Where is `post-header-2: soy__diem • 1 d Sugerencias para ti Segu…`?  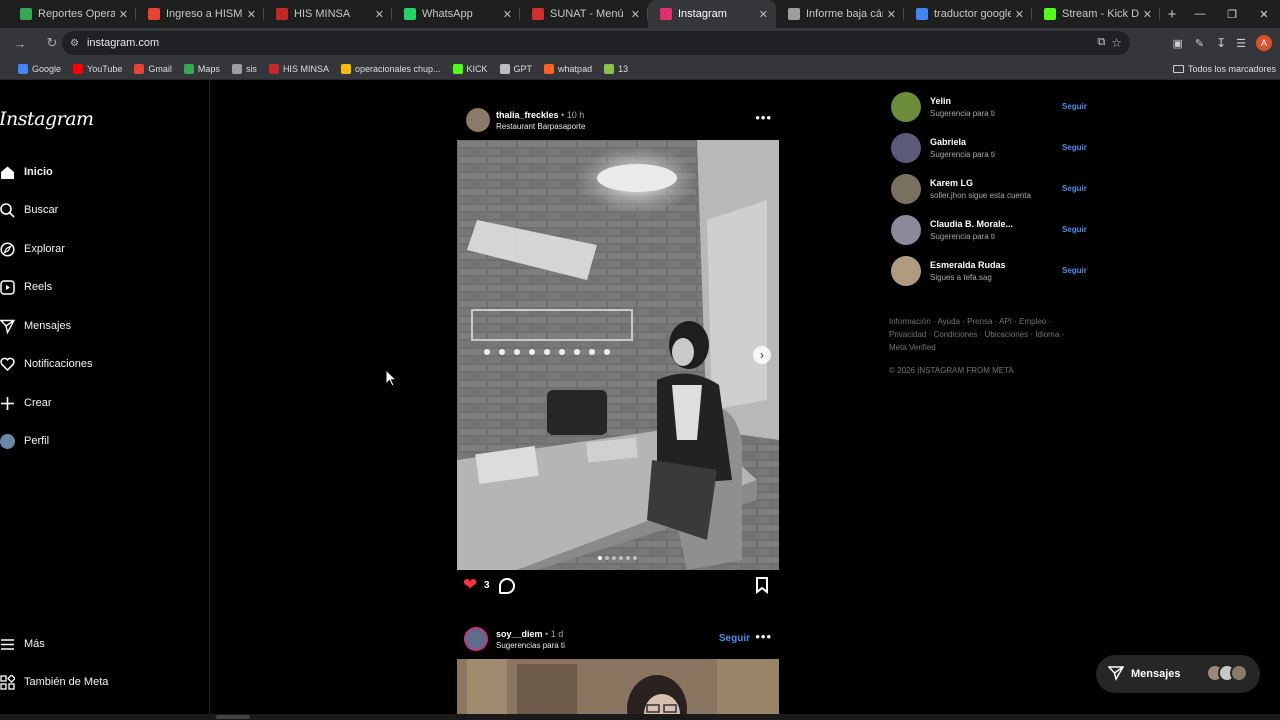
post-header-2: soy__diem • 1 d Sugerencias para ti Segu… is located at coordinates (618, 638).